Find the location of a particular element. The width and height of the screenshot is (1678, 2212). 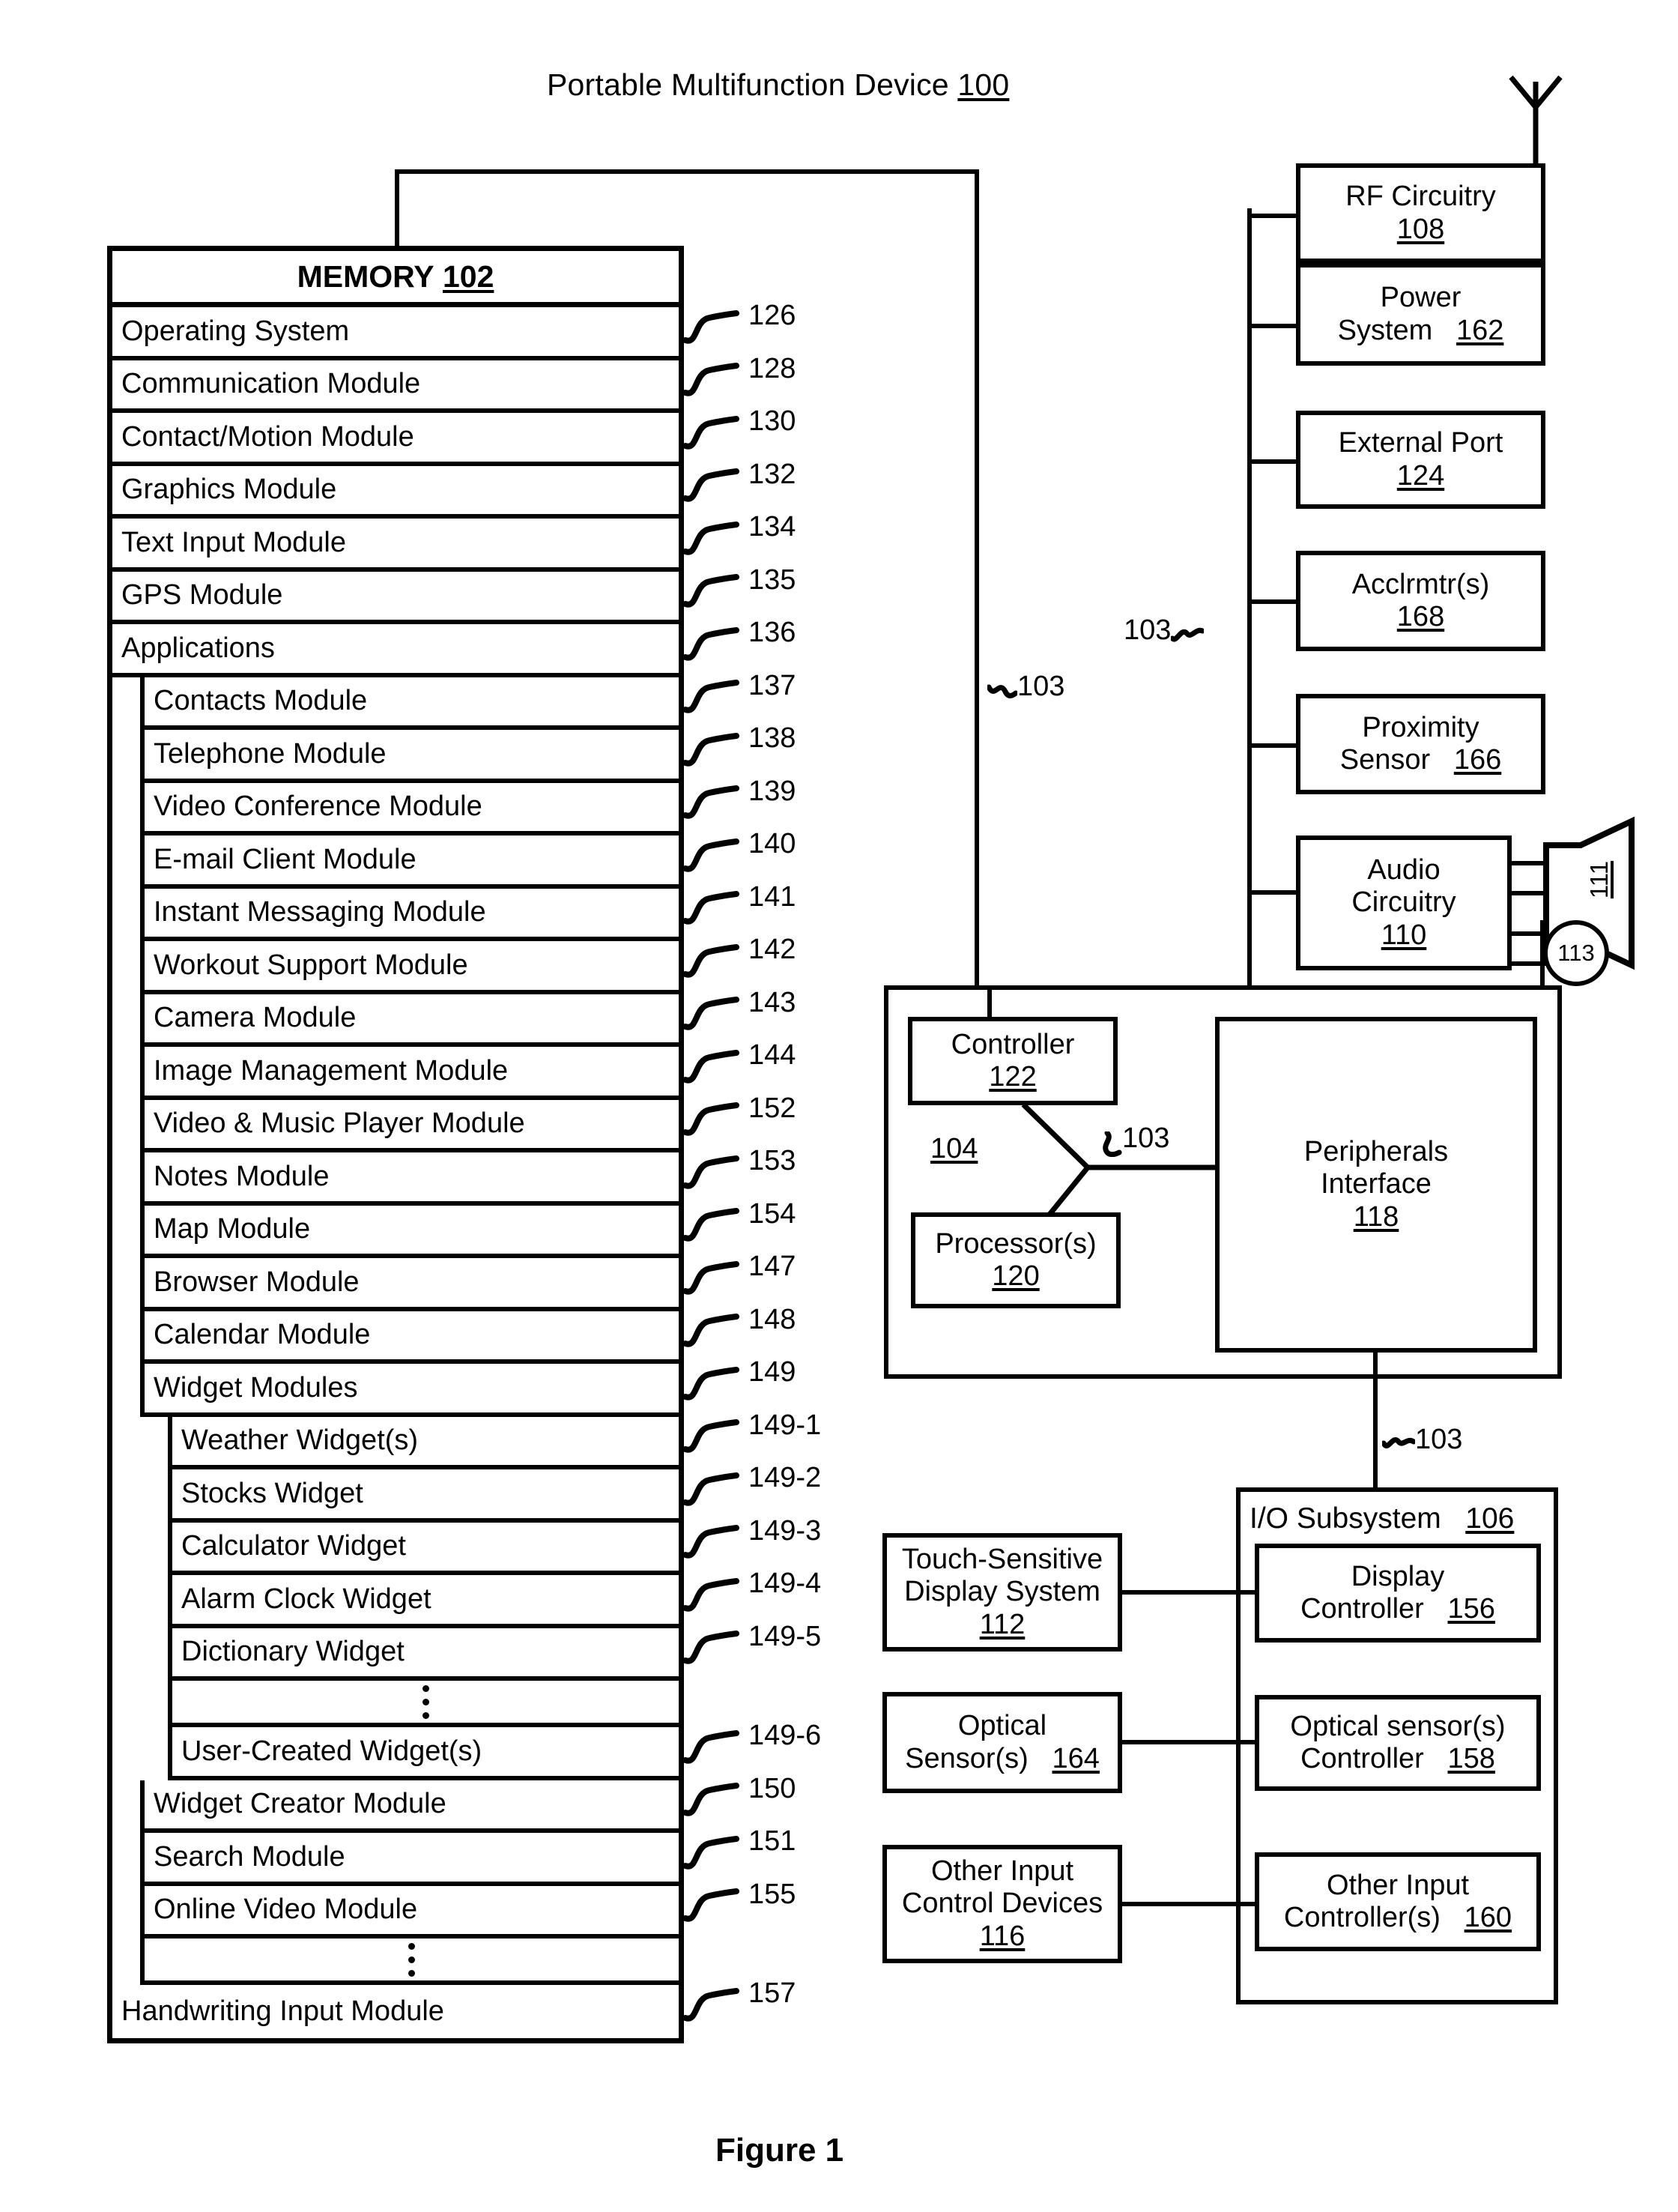

memory-reference-callout: 149-6 is located at coordinates (752, 1746).